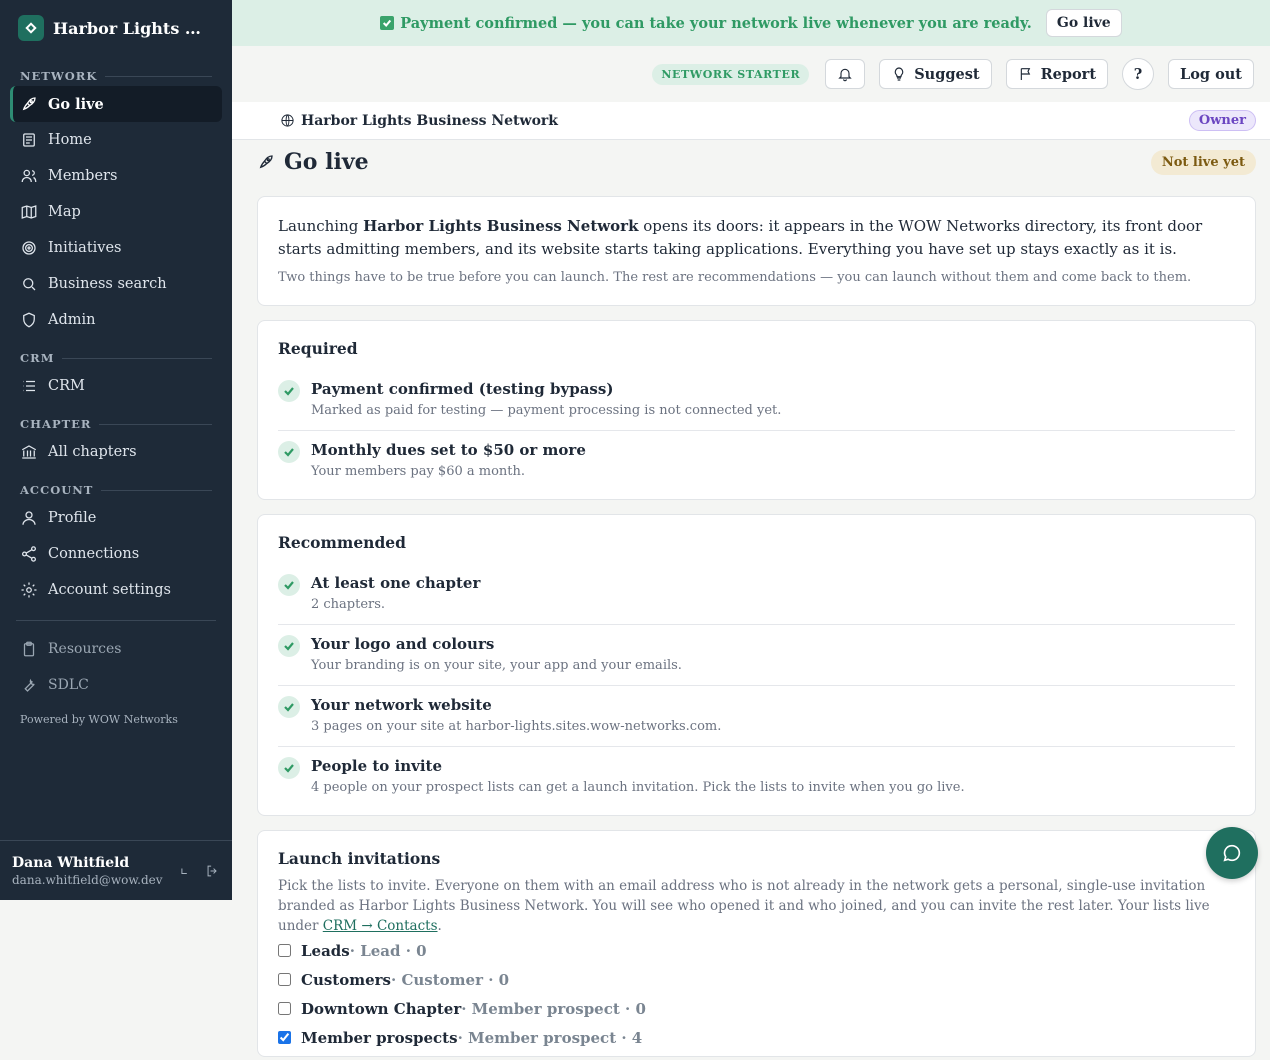  What do you see at coordinates (342, 542) in the screenshot?
I see `recommended-title: Recommended` at bounding box center [342, 542].